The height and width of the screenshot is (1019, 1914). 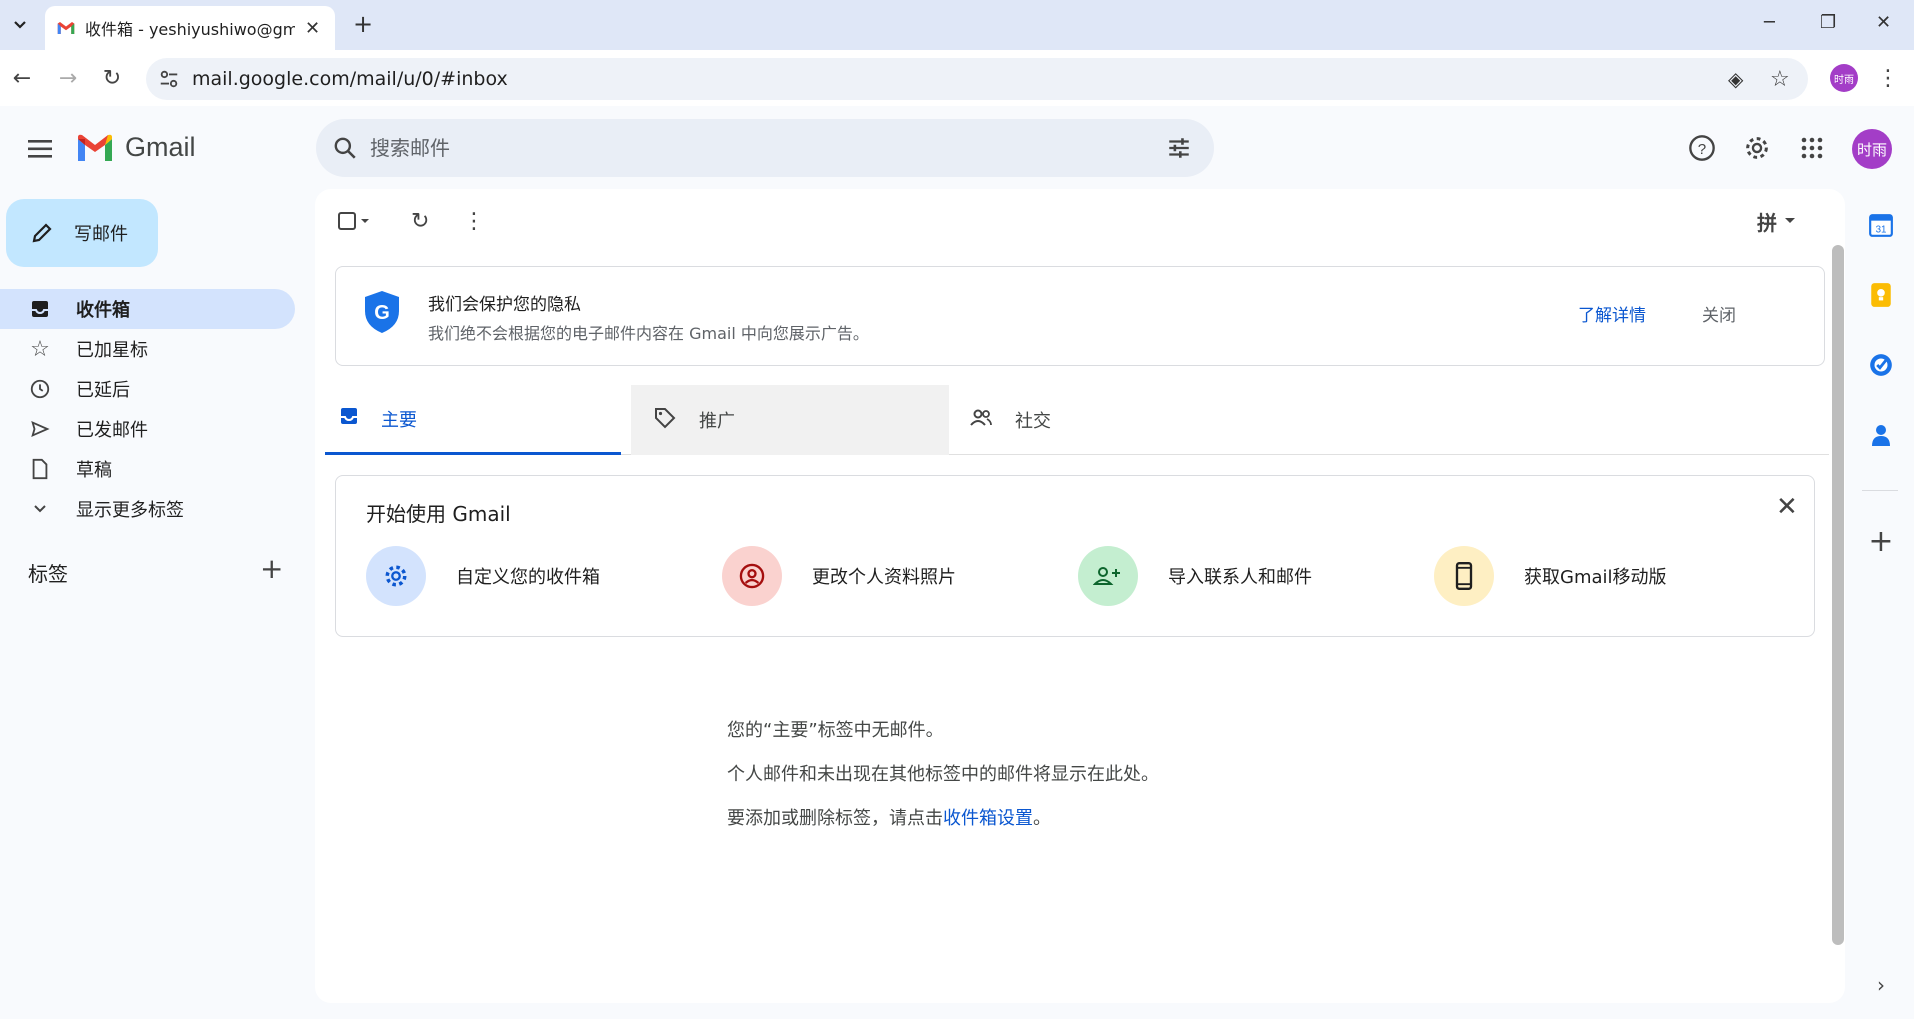 What do you see at coordinates (977, 79) in the screenshot?
I see `address-bar: mail.google.com/mail/u/0/#inbox ◈ ☆` at bounding box center [977, 79].